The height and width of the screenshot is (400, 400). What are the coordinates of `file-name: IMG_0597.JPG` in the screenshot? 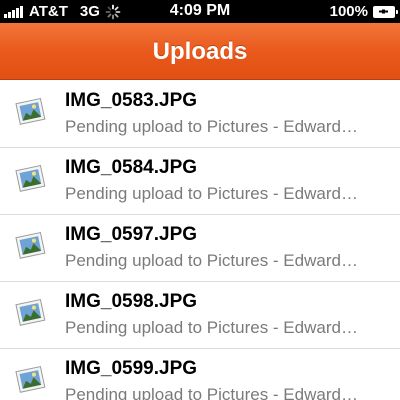 It's located at (131, 234).